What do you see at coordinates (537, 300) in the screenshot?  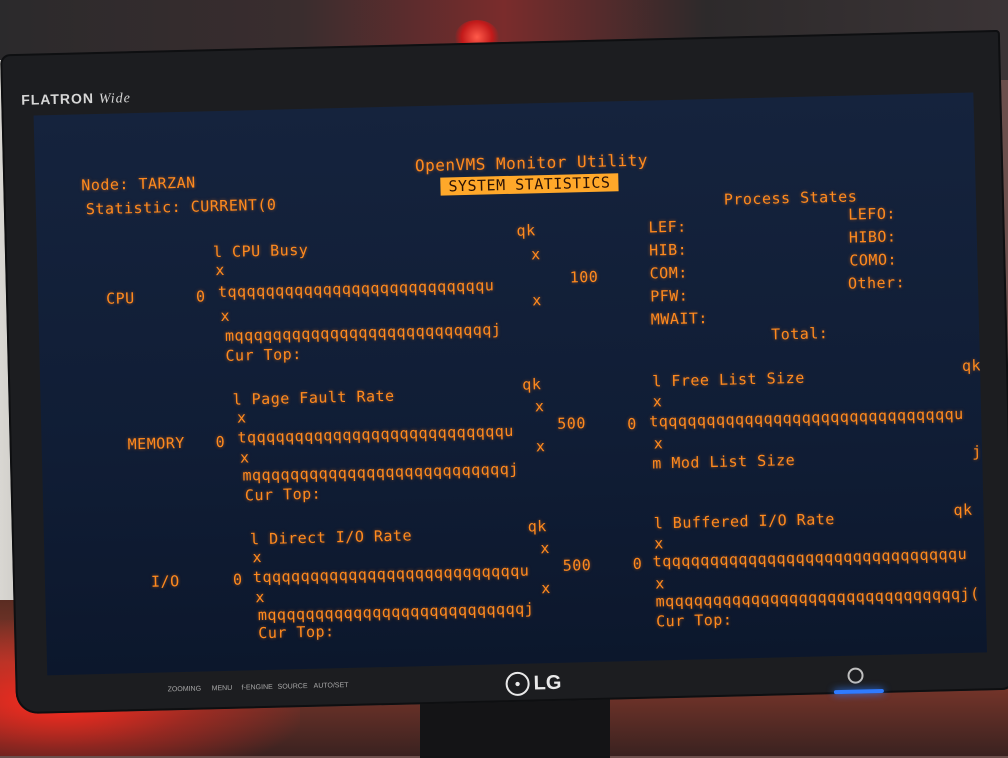 I see `cpu-x-right-2: x` at bounding box center [537, 300].